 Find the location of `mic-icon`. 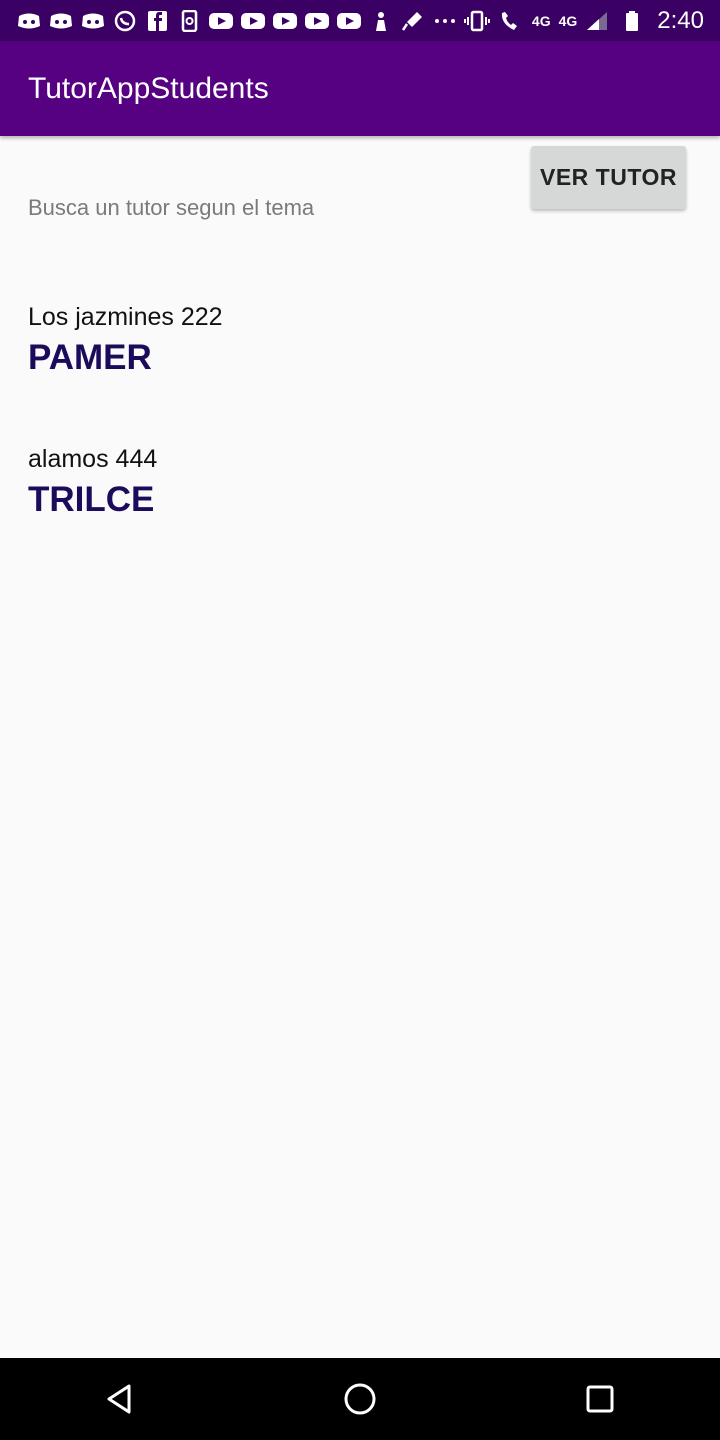

mic-icon is located at coordinates (413, 21).